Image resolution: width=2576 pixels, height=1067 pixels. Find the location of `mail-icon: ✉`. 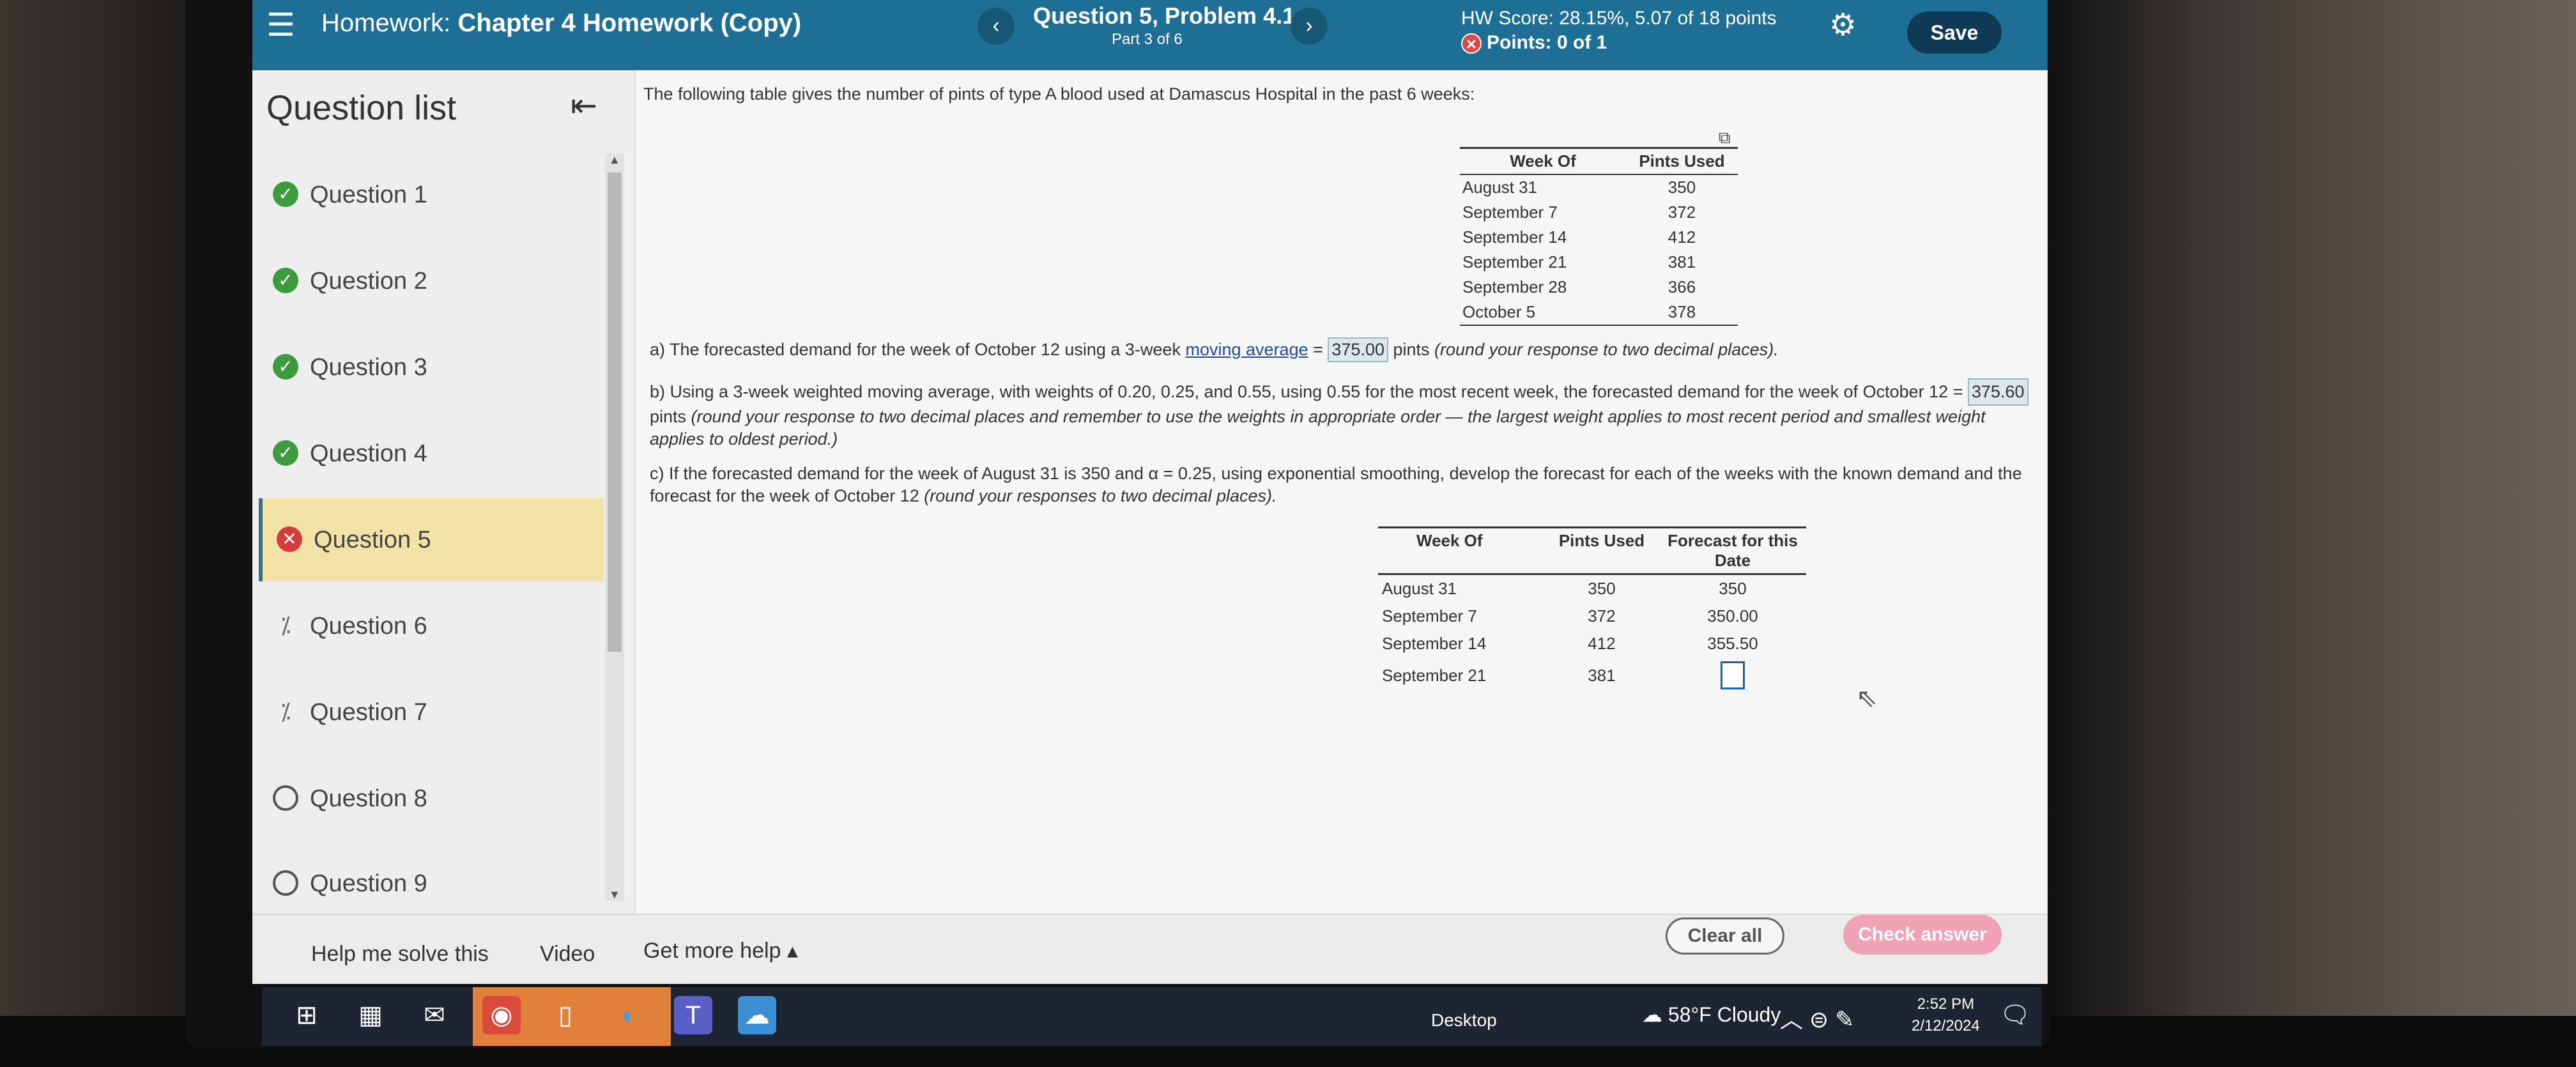

mail-icon: ✉ is located at coordinates (434, 1015).